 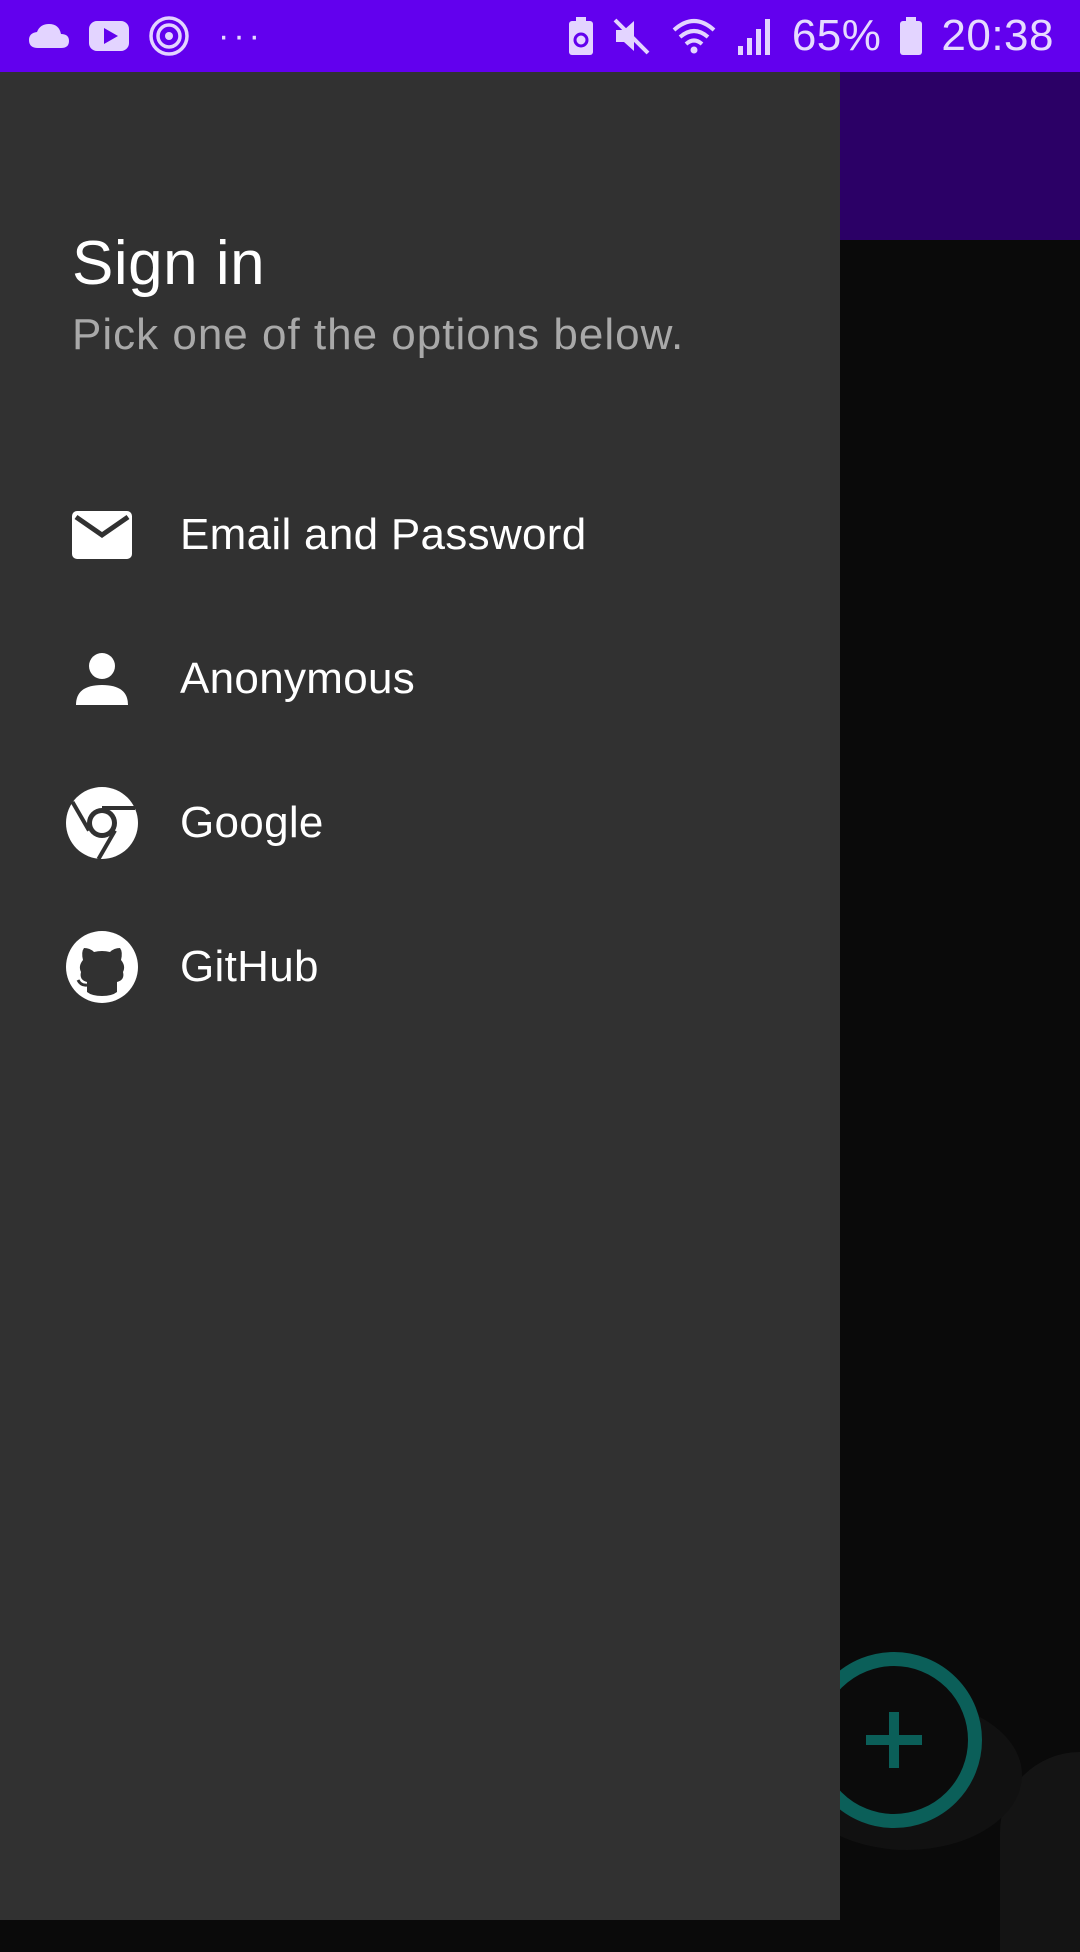 What do you see at coordinates (540, 36) in the screenshot?
I see `status-bar: ··· 65% 20:38` at bounding box center [540, 36].